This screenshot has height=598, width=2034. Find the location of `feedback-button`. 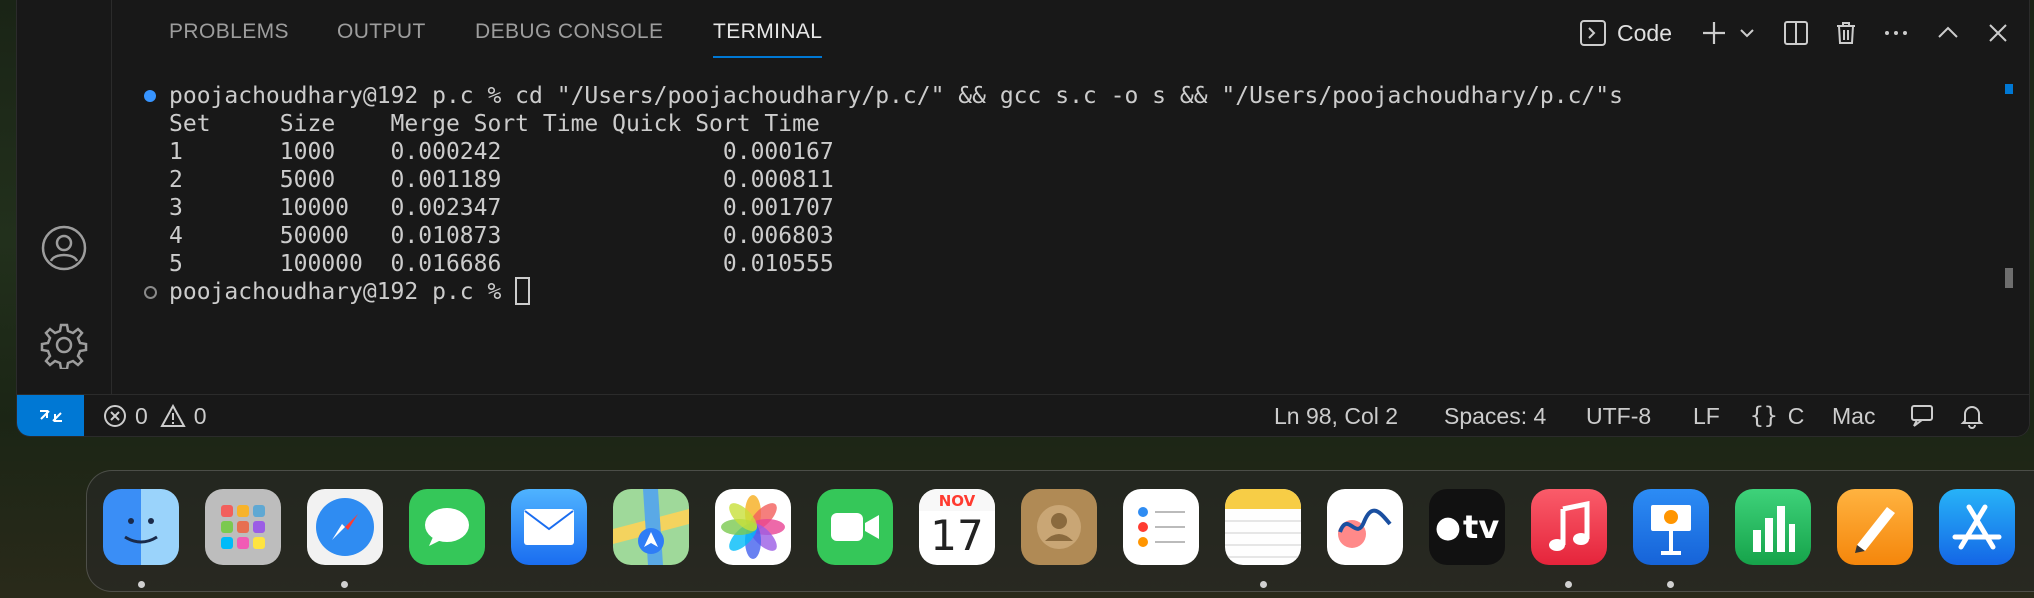

feedback-button is located at coordinates (1923, 415).